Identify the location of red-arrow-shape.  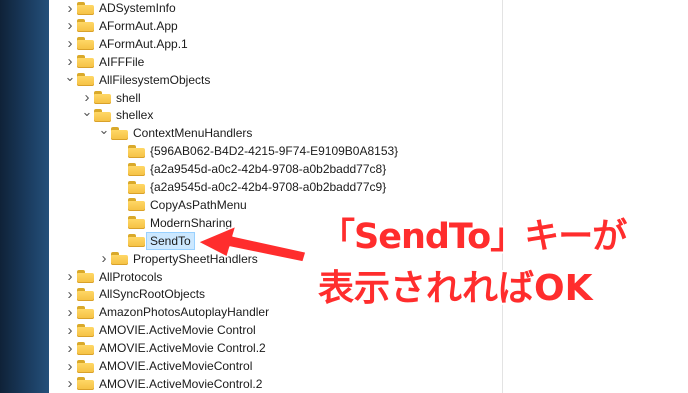
(252, 244).